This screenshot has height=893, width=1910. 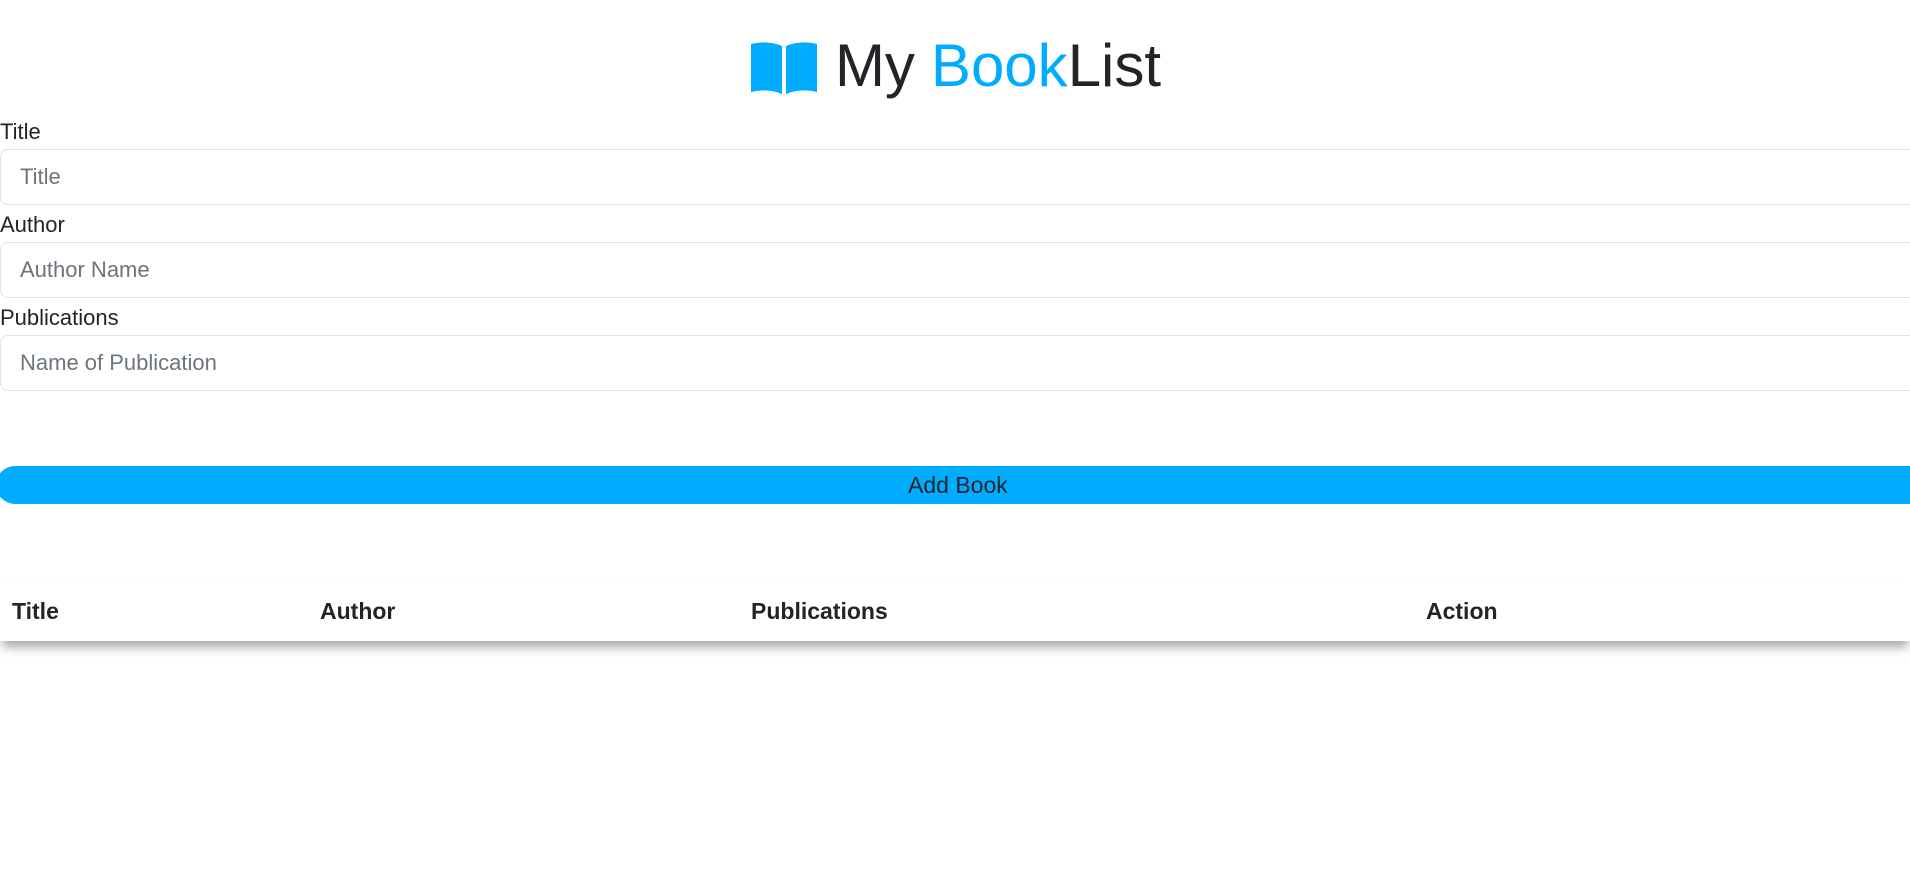 What do you see at coordinates (358, 611) in the screenshot?
I see `column-header-author: Author` at bounding box center [358, 611].